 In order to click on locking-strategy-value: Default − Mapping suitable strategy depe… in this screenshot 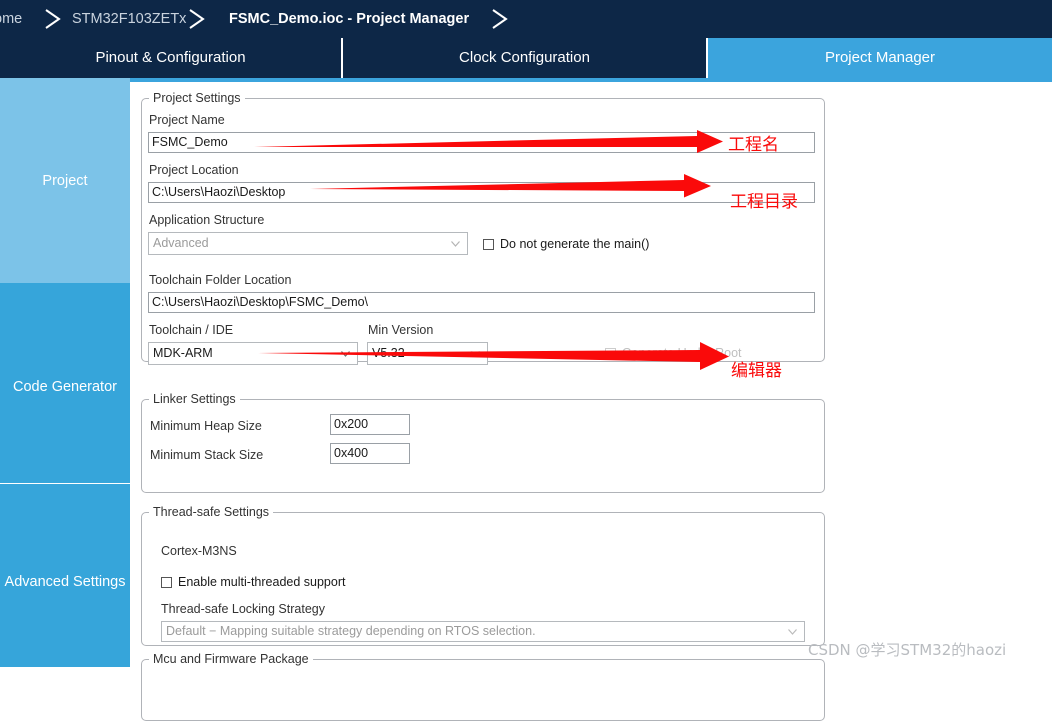, I will do `click(351, 631)`.